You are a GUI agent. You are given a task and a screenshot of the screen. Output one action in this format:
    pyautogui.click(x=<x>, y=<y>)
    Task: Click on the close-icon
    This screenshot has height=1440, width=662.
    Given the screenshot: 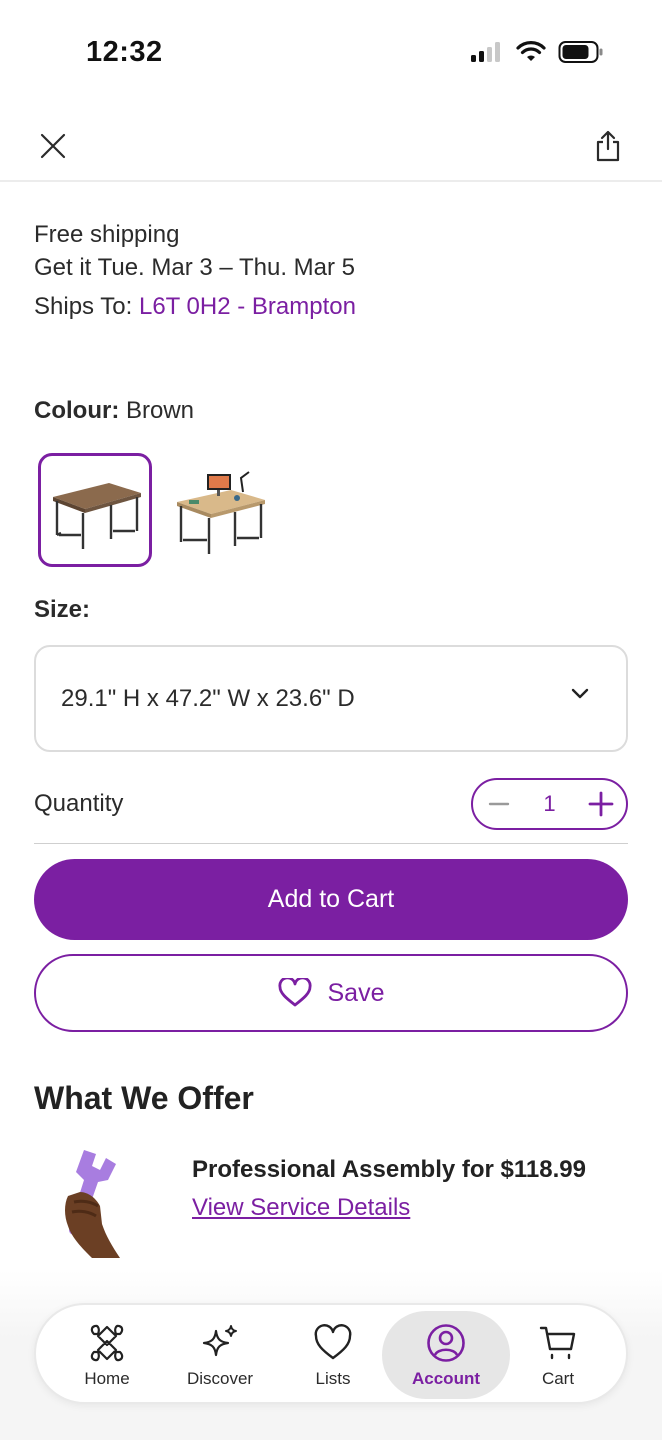 What is the action you would take?
    pyautogui.click(x=53, y=146)
    